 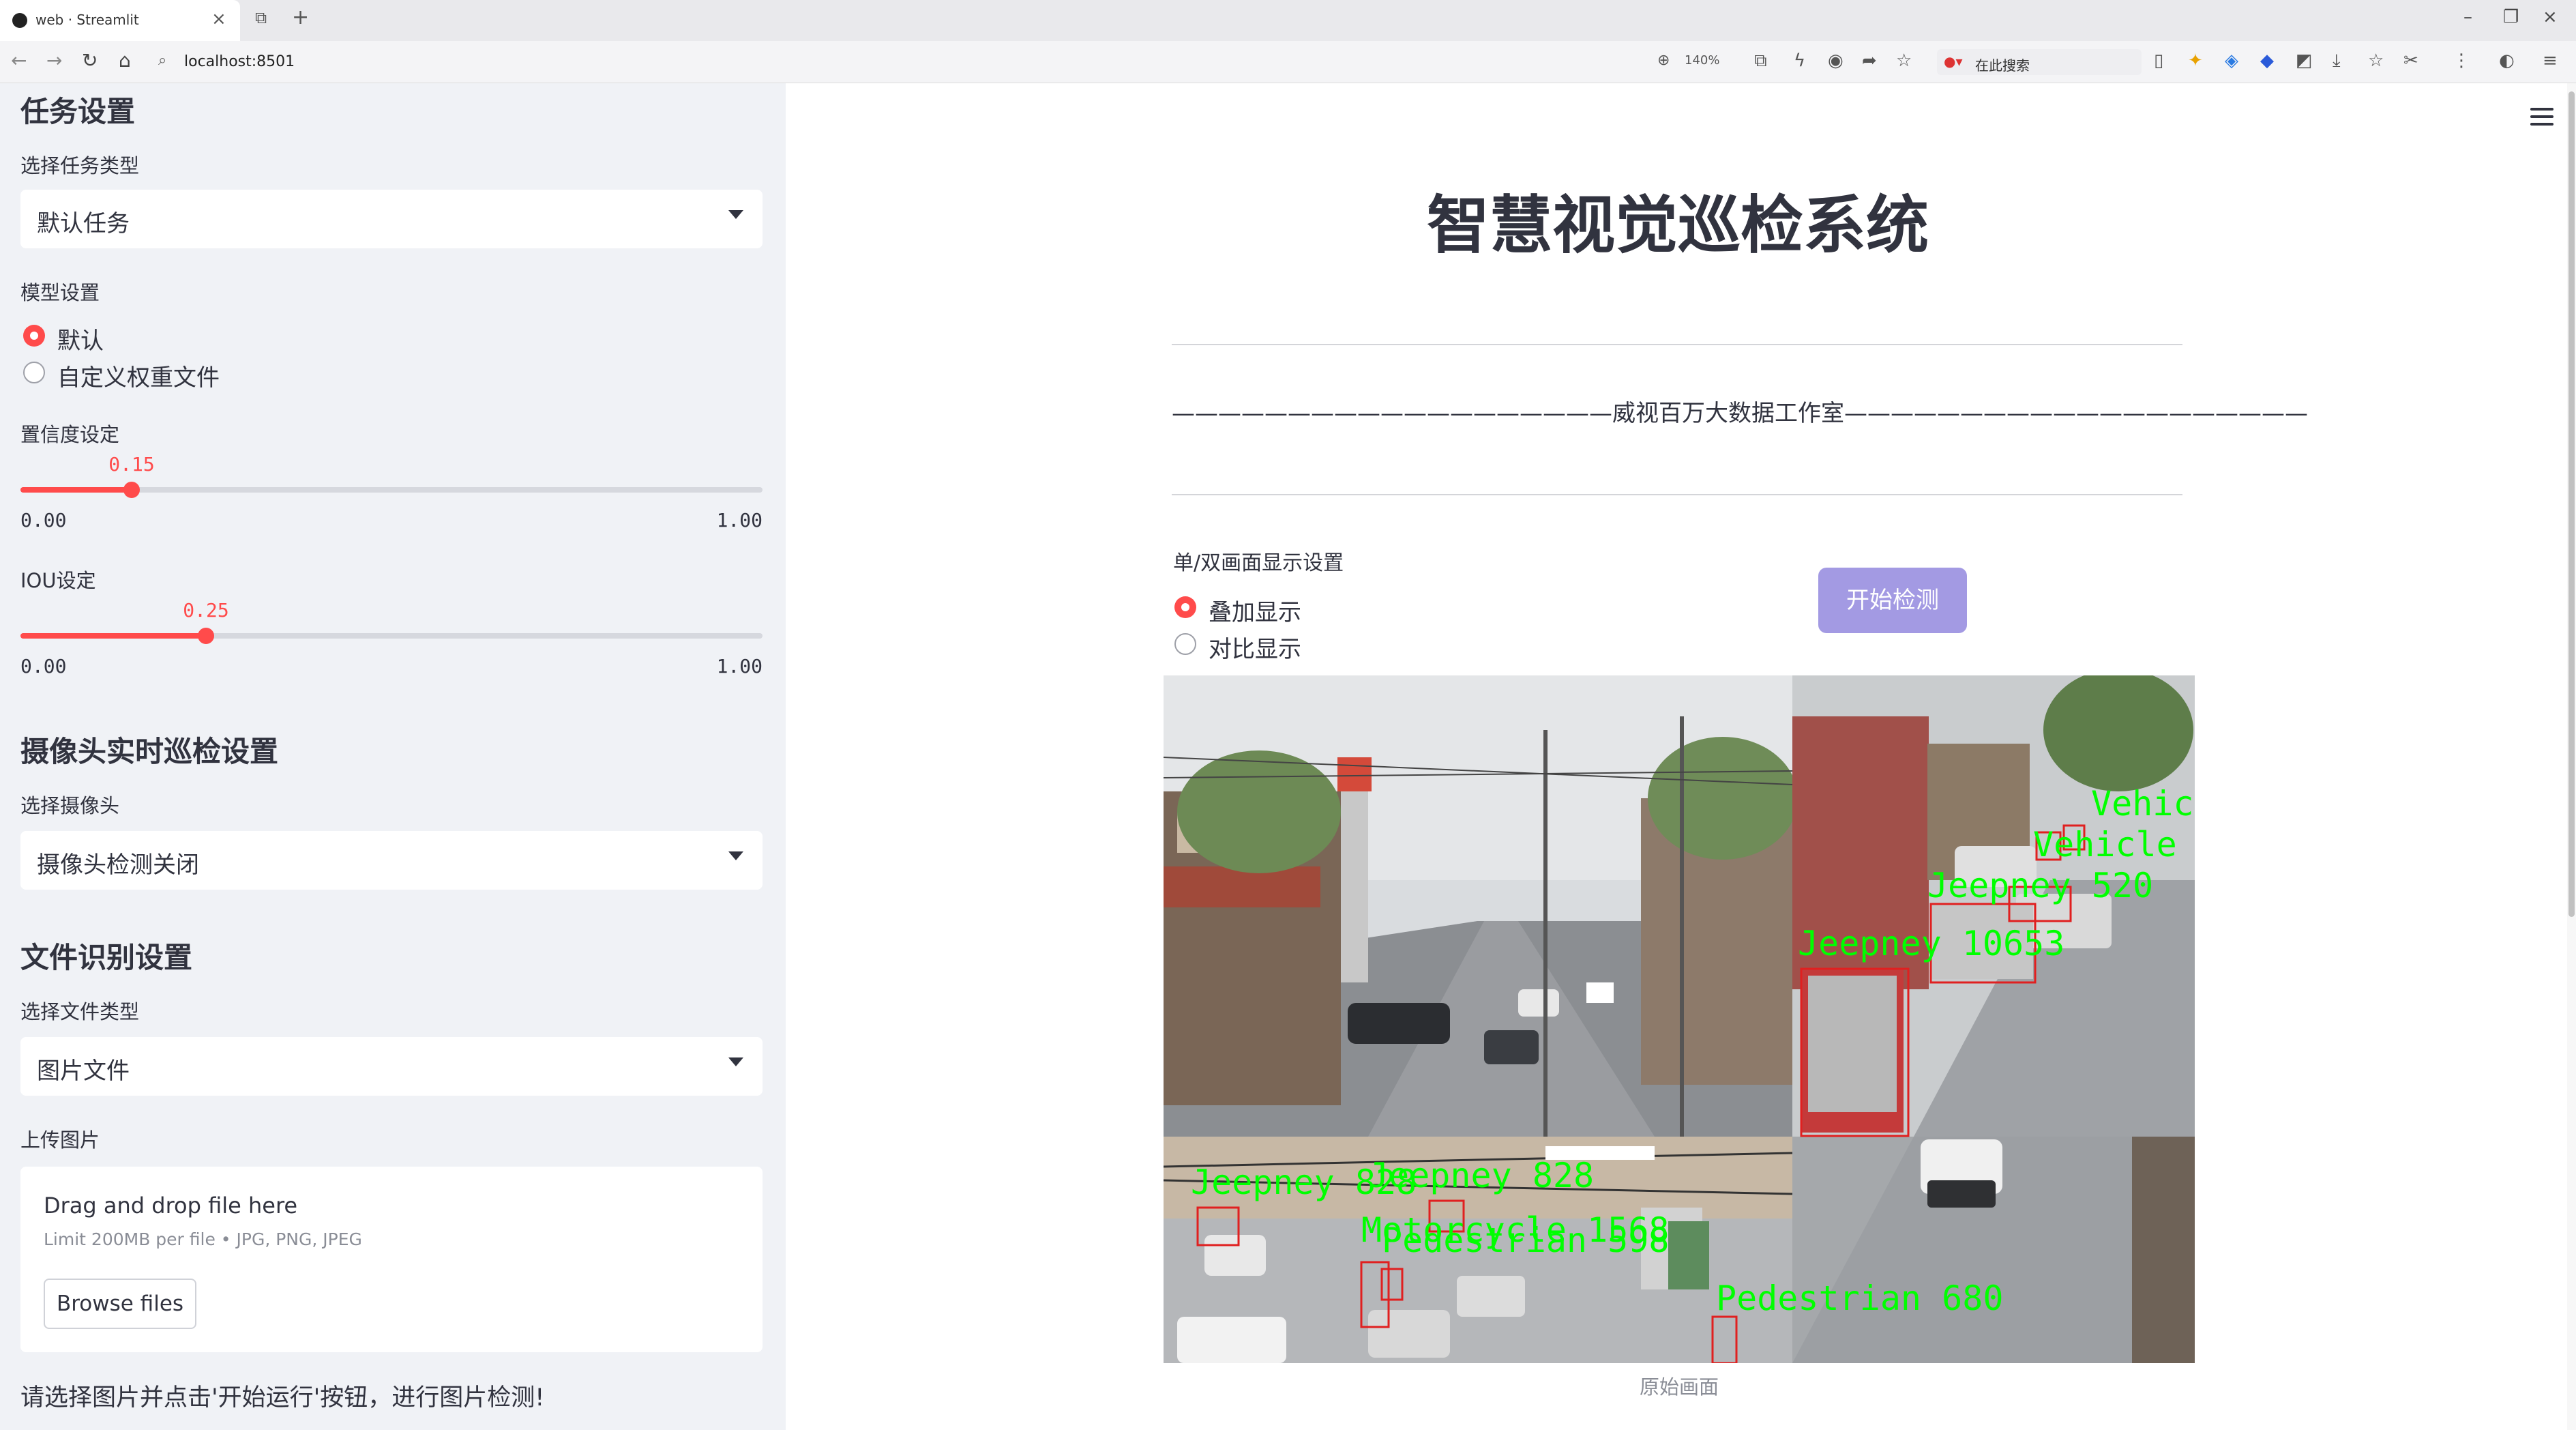 What do you see at coordinates (1836, 60) in the screenshot?
I see `capture-icon: ◉` at bounding box center [1836, 60].